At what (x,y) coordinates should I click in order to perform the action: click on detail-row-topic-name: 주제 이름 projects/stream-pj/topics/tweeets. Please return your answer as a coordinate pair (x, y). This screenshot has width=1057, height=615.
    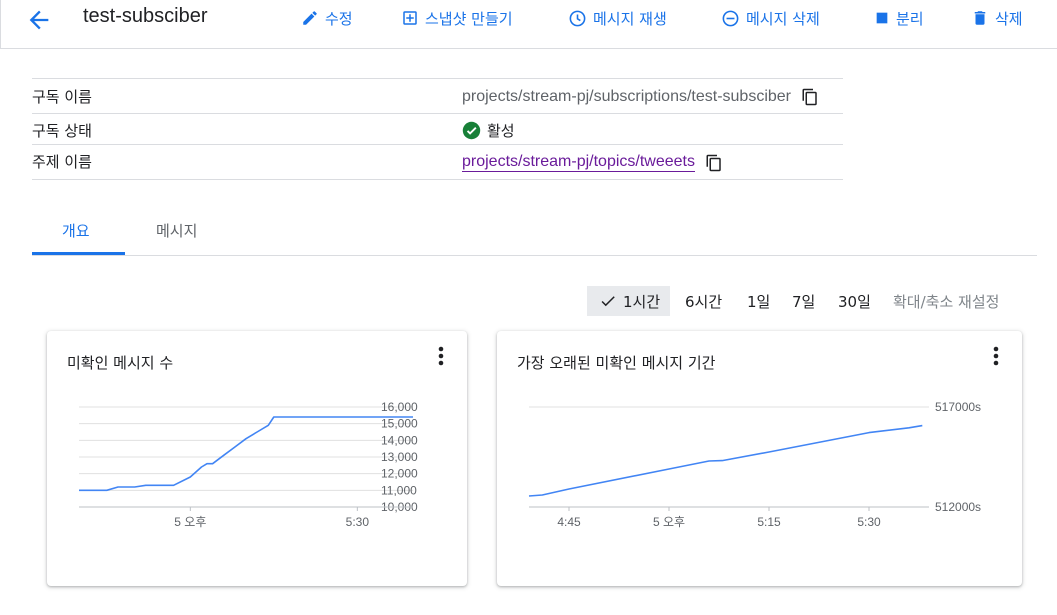
    Looking at the image, I should click on (437, 162).